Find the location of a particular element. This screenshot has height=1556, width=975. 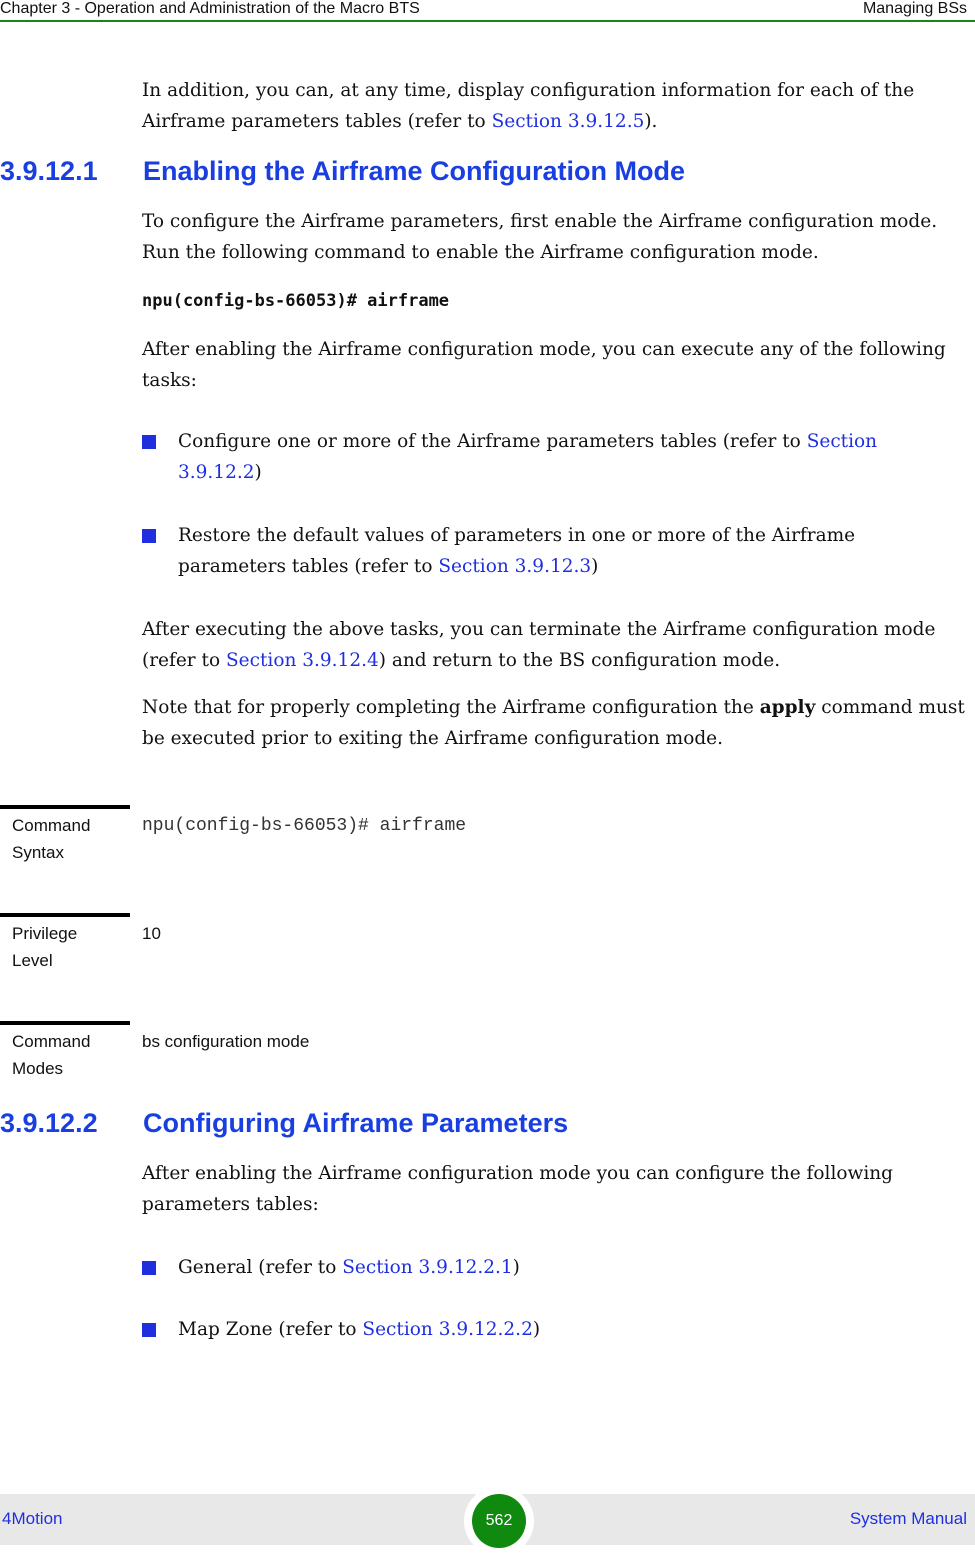

page-number: 562 is located at coordinates (499, 1521).